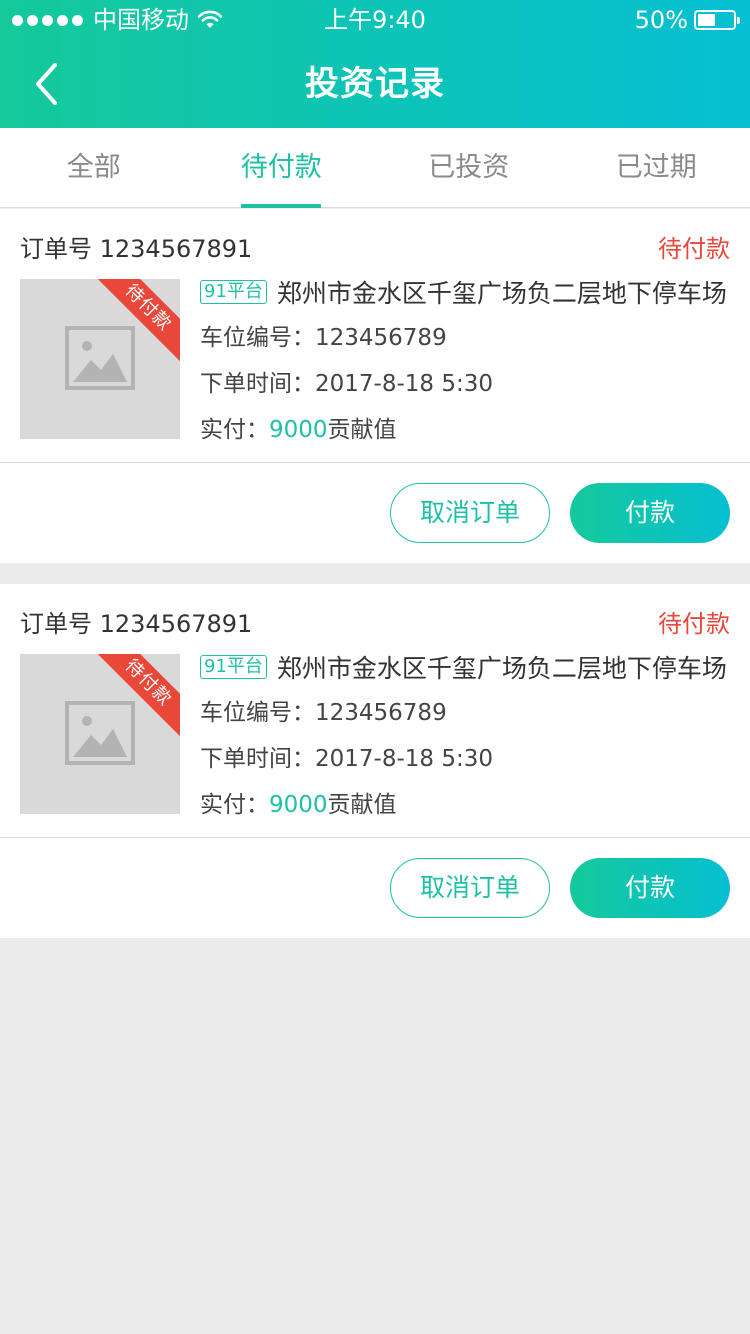 This screenshot has width=750, height=1334. I want to click on status-bar-right: 50%, so click(687, 20).